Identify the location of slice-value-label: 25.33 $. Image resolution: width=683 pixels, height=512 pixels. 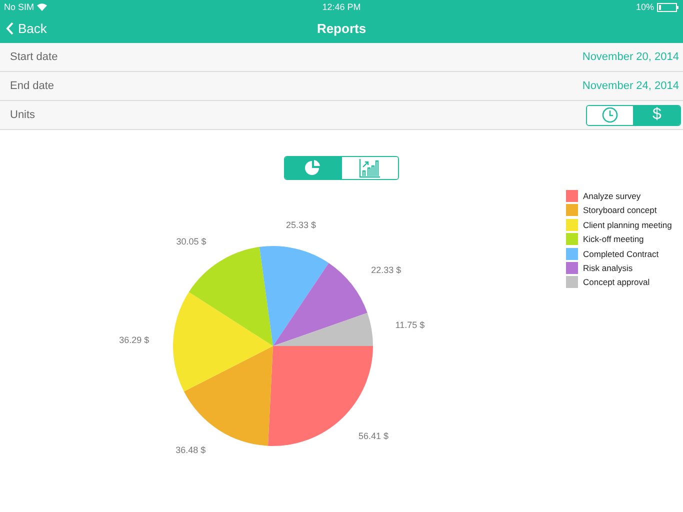
(301, 225).